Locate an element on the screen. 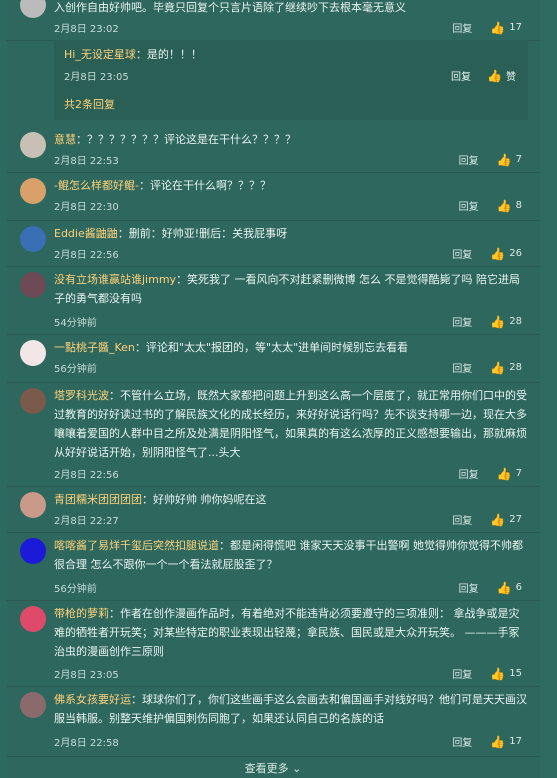 Image resolution: width=557 pixels, height=778 pixels. like-button: 👍 8 is located at coordinates (509, 206).